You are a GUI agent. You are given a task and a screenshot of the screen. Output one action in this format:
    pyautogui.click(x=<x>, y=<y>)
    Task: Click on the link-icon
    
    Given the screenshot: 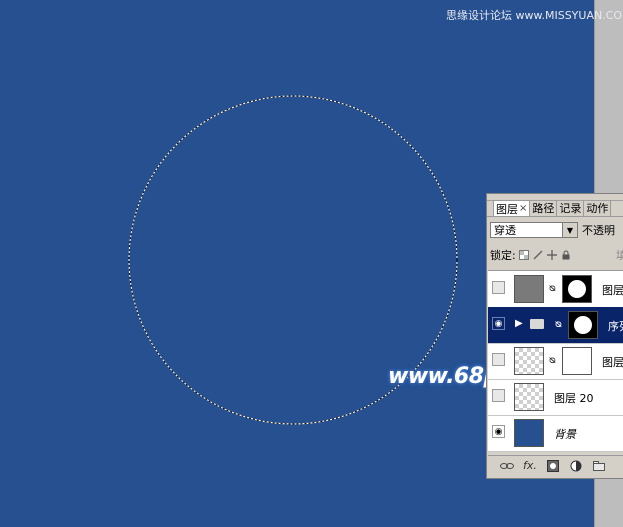 What is the action you would take?
    pyautogui.click(x=507, y=466)
    